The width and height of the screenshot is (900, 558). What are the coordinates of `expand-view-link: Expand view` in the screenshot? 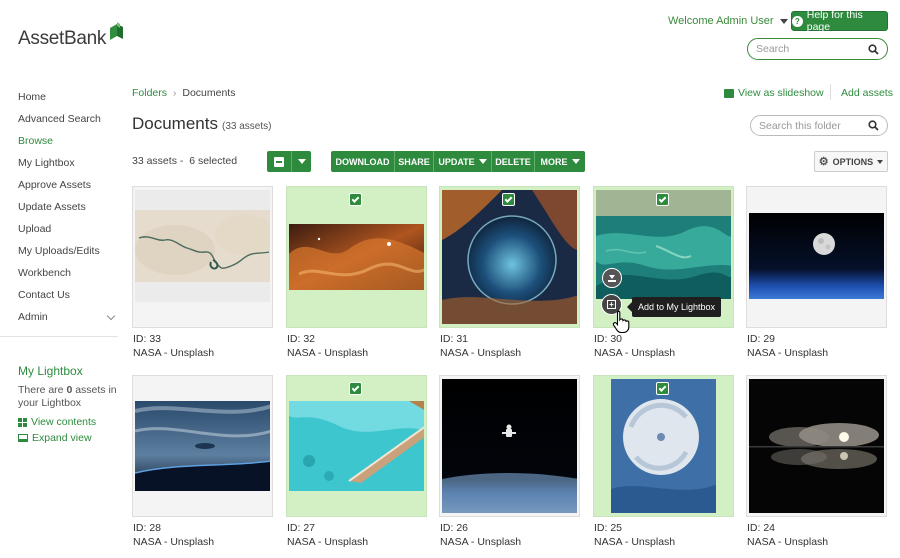 It's located at (55, 438).